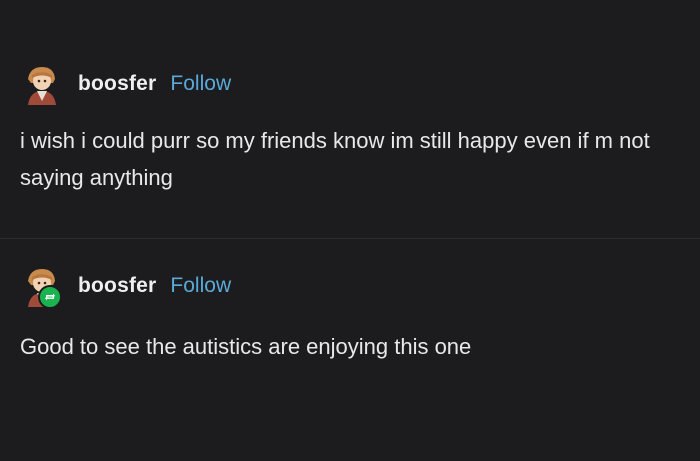  I want to click on anime-girl-avatar-icon, so click(43, 84).